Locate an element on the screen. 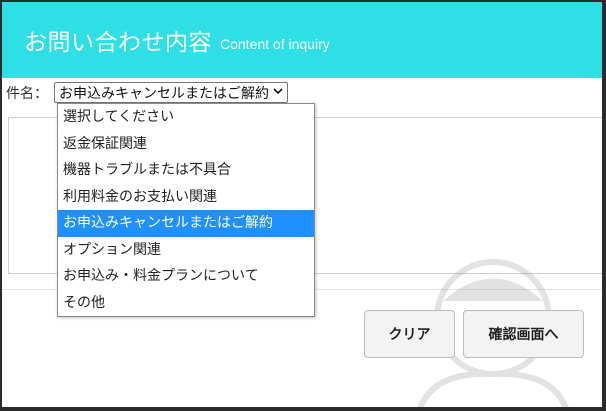  page-subtitle: Content of inquiry is located at coordinates (275, 44).